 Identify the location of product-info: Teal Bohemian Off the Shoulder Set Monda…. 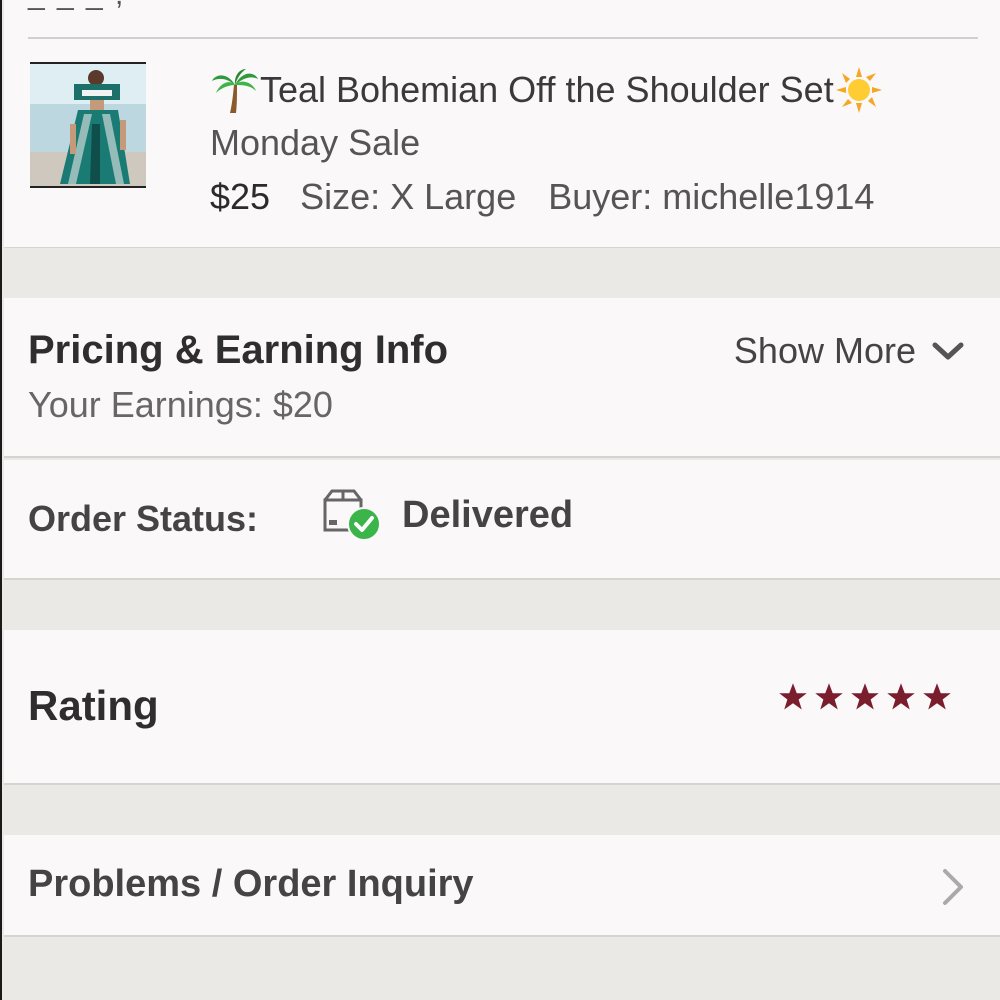
(547, 144).